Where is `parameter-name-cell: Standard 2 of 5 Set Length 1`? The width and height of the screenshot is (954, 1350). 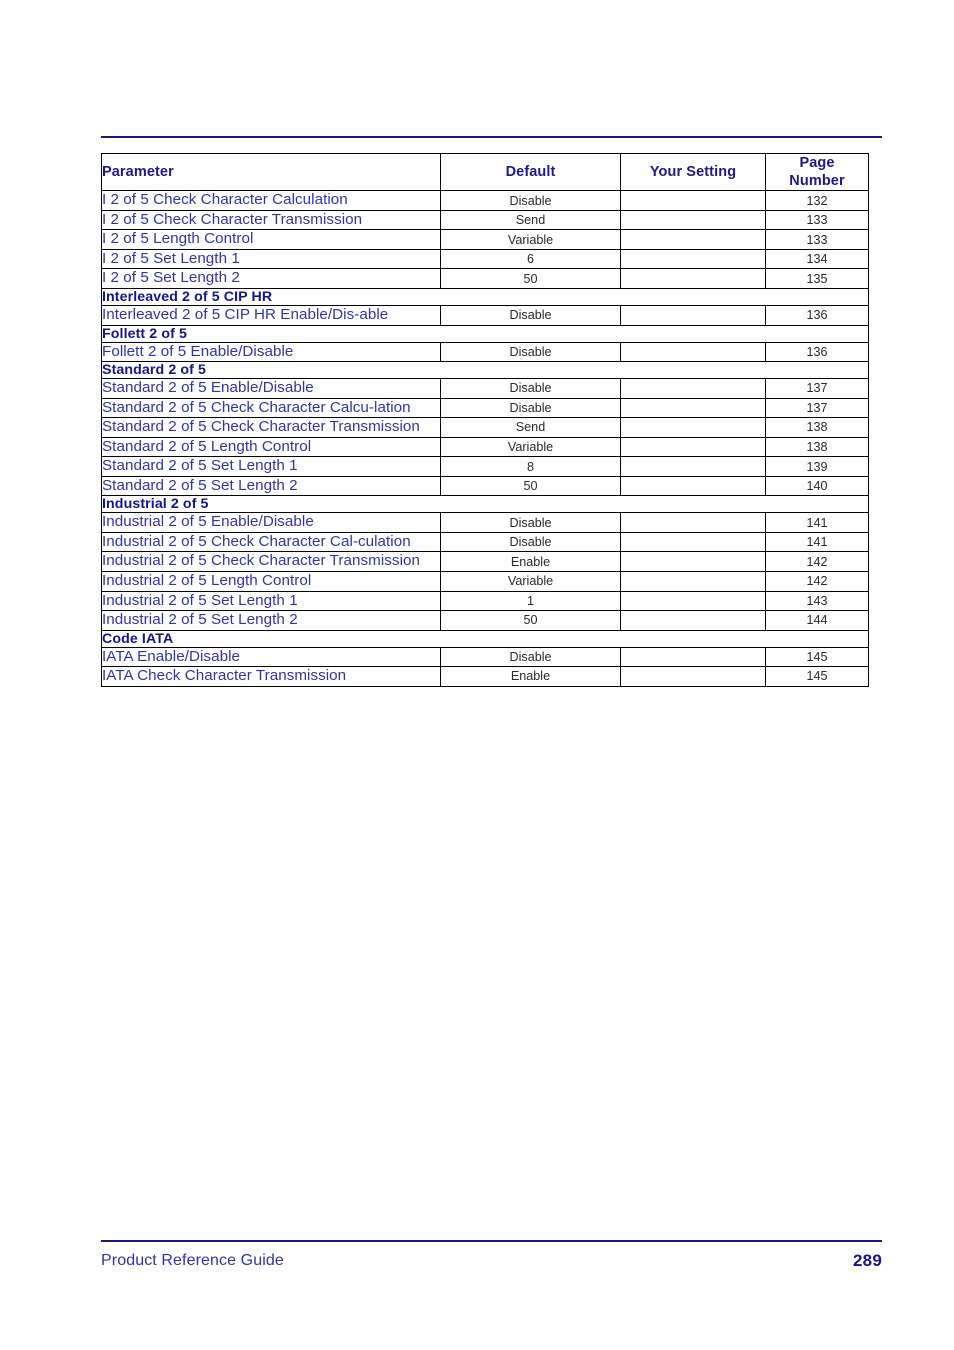
parameter-name-cell: Standard 2 of 5 Set Length 1 is located at coordinates (271, 466).